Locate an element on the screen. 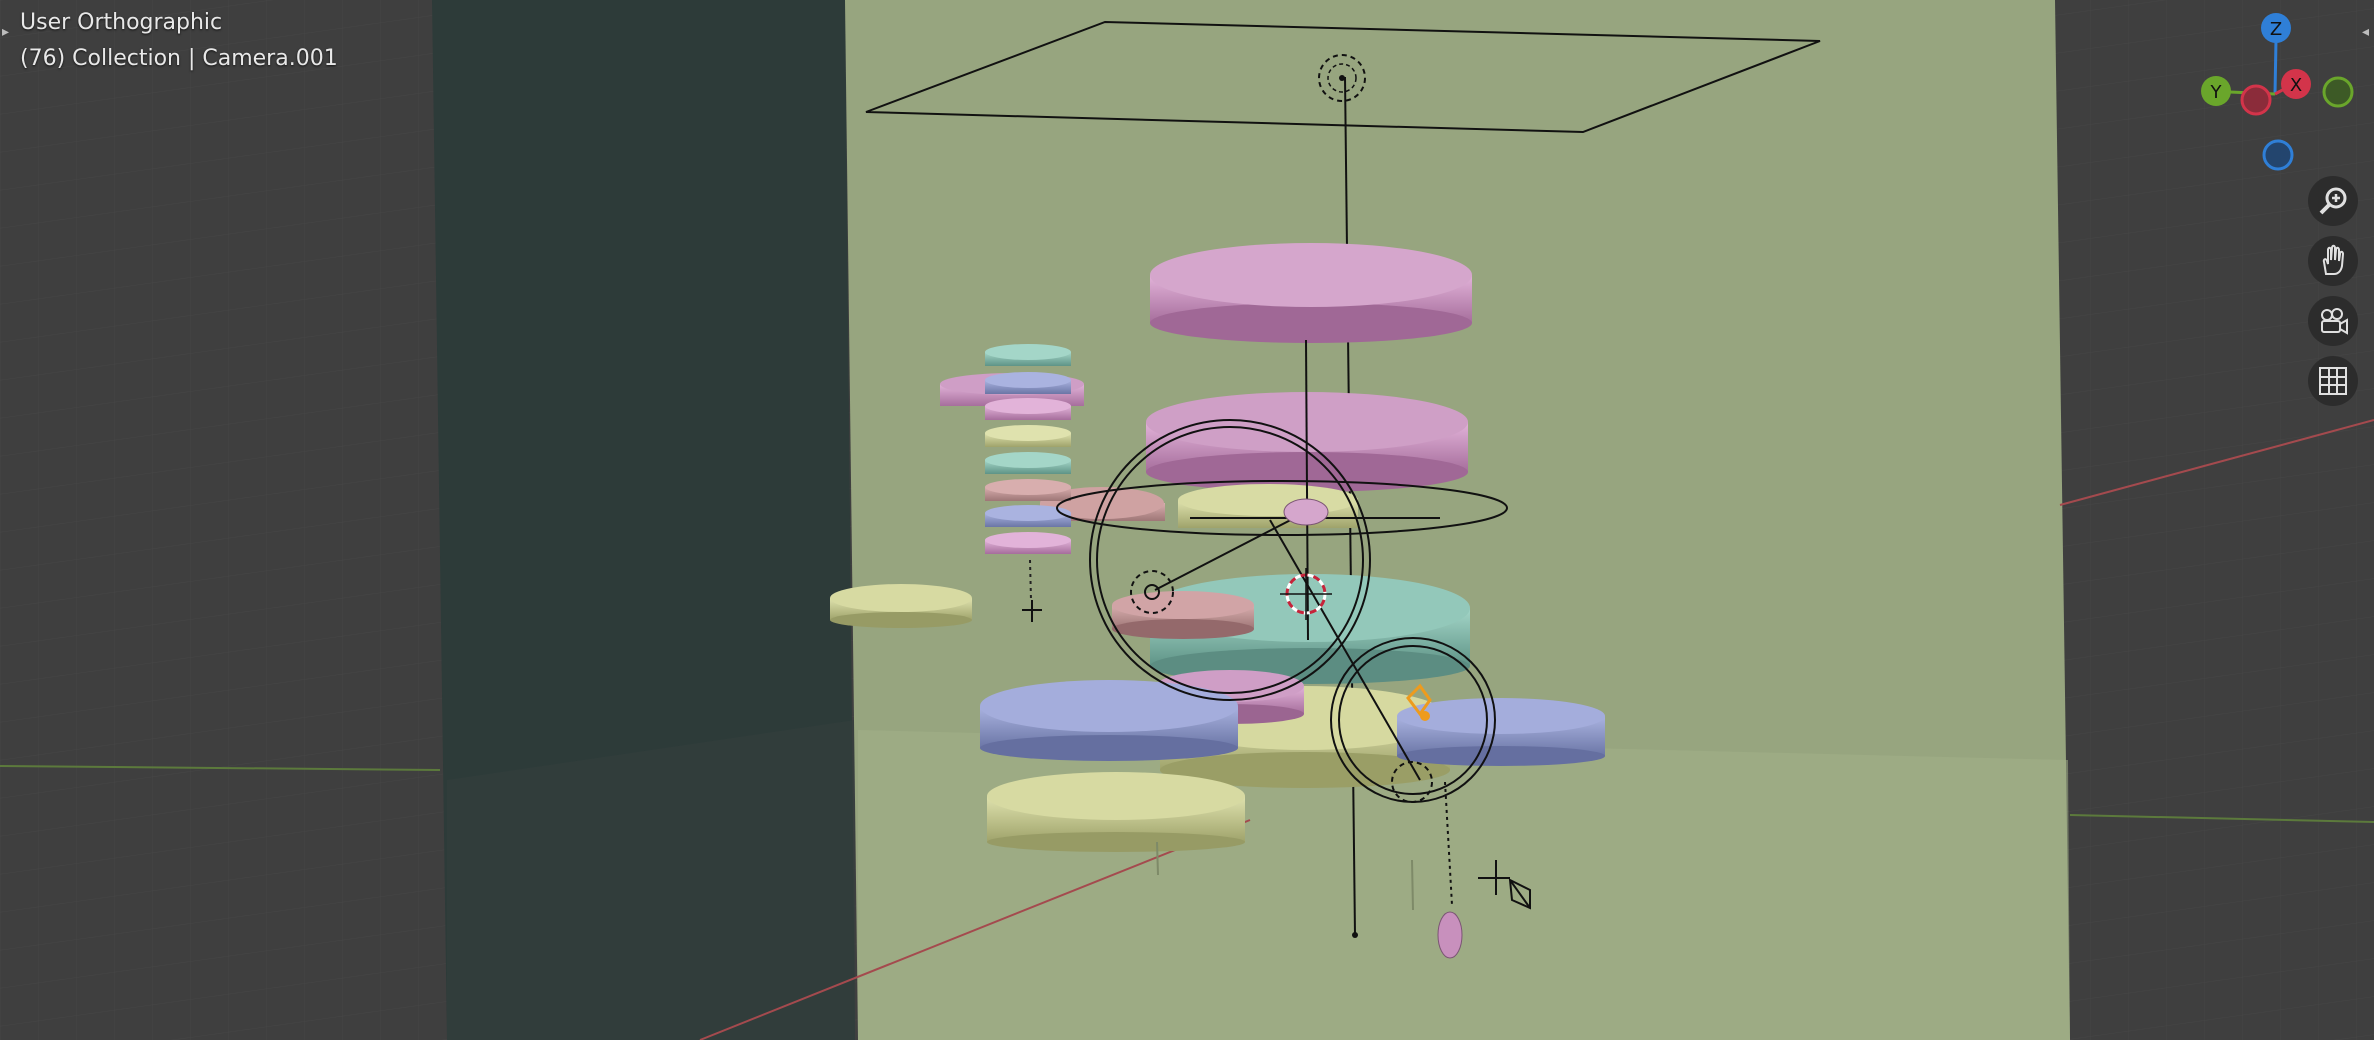 This screenshot has width=2374, height=1040. camera-view-button is located at coordinates (2333, 321).